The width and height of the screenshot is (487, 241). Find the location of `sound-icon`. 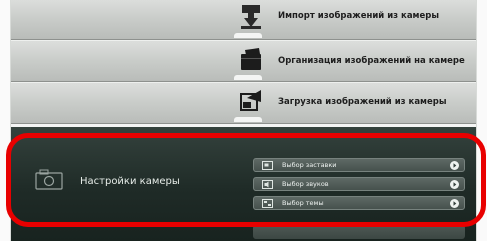

sound-icon is located at coordinates (267, 184).